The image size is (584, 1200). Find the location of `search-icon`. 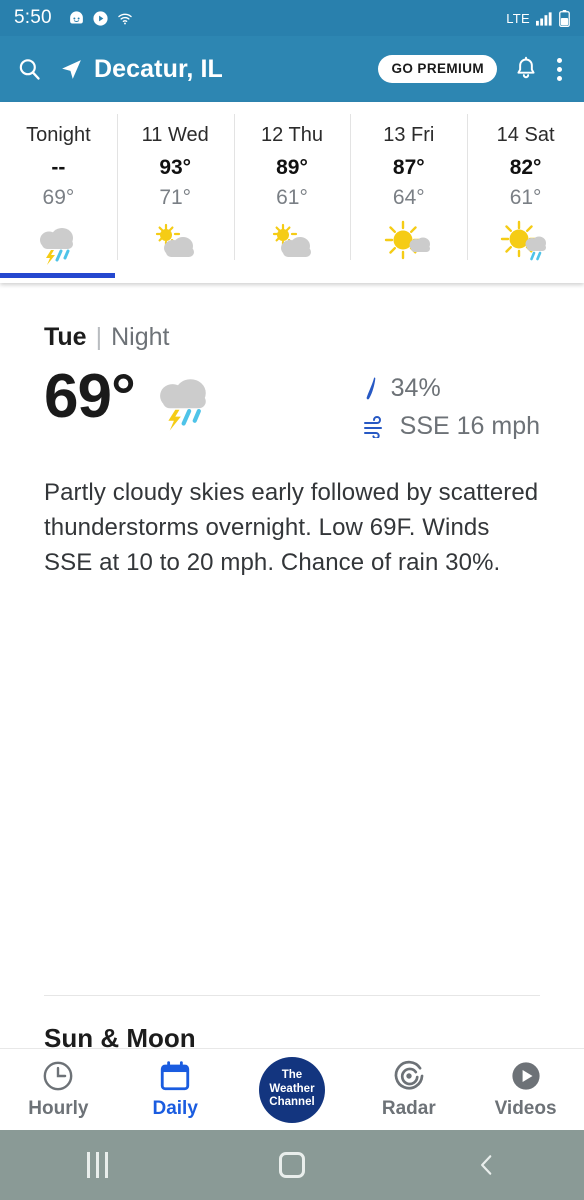

search-icon is located at coordinates (29, 69).